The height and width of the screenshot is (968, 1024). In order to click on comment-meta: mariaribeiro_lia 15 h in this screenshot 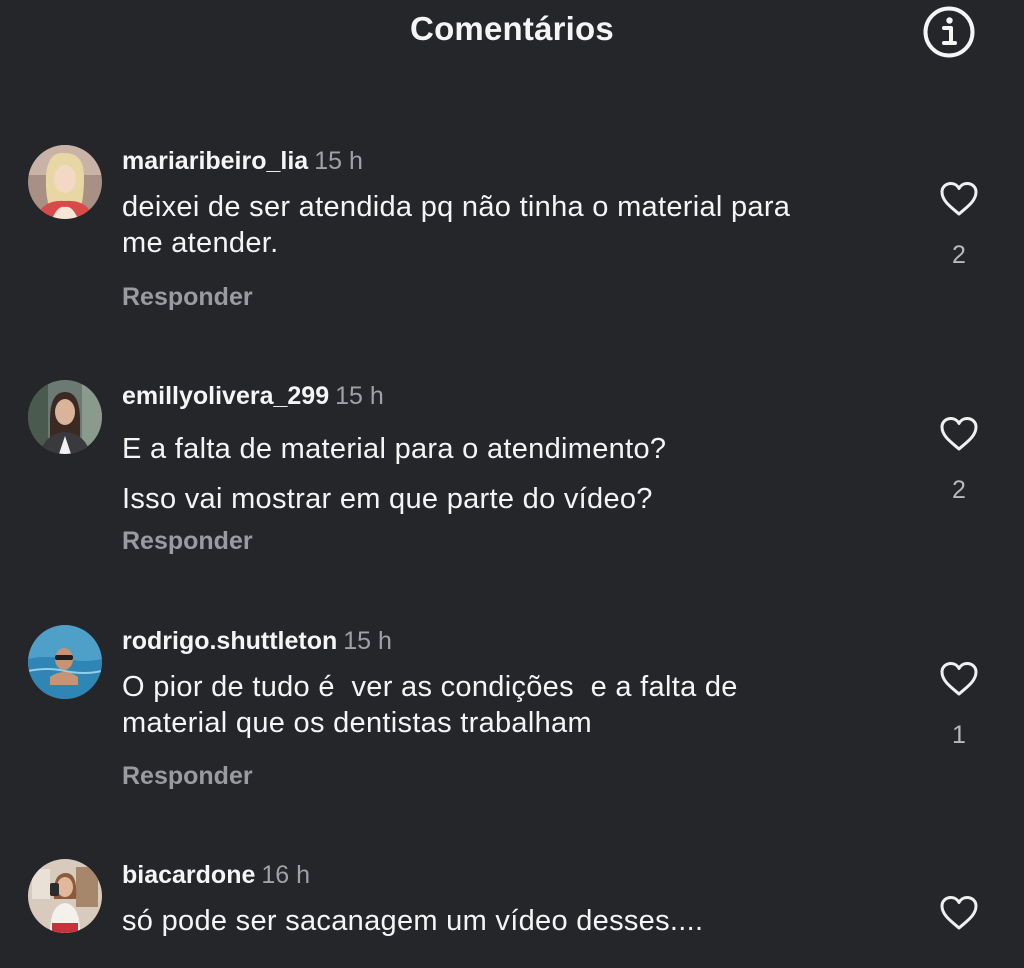, I will do `click(242, 161)`.